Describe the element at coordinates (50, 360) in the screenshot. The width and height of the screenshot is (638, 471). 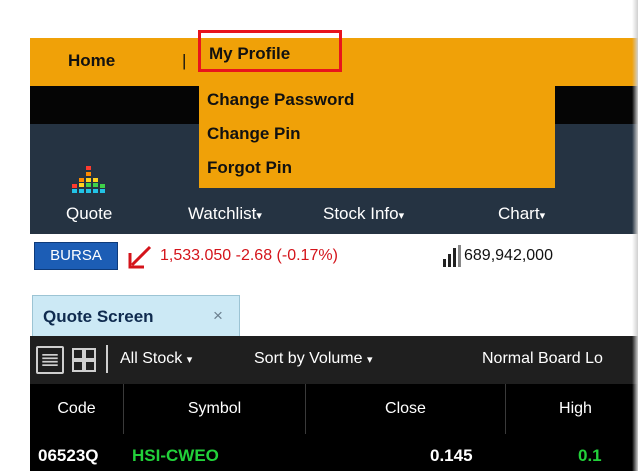
I see `list-view-icon` at that location.